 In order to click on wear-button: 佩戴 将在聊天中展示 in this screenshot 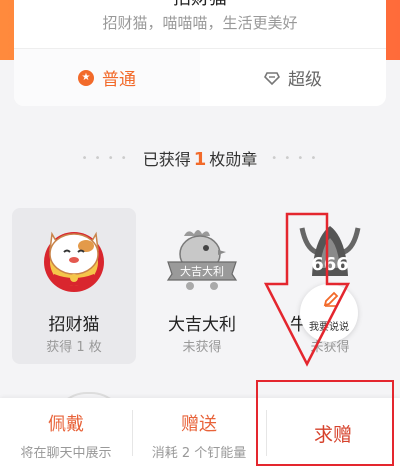, I will do `click(66, 434)`.